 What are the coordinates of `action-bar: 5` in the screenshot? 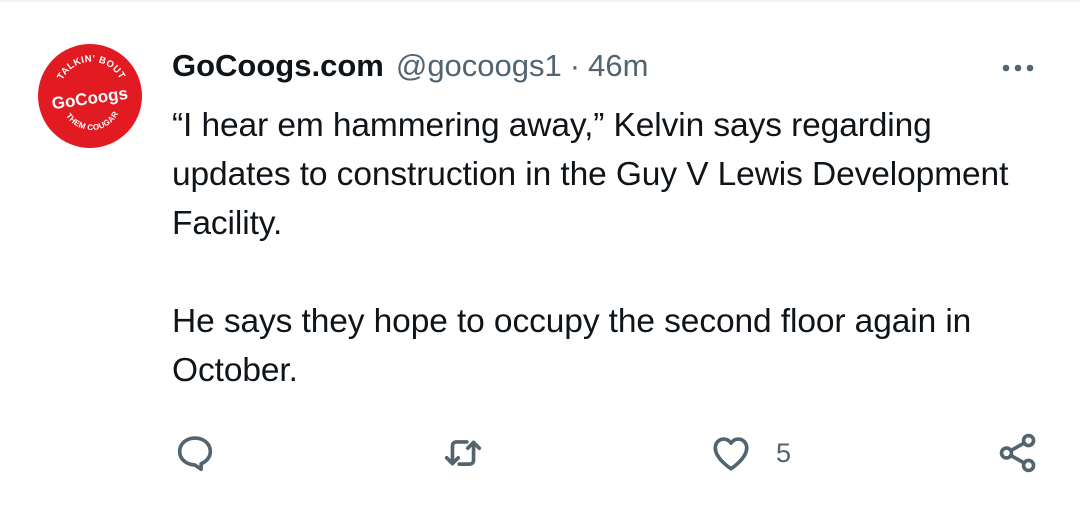 It's located at (540, 453).